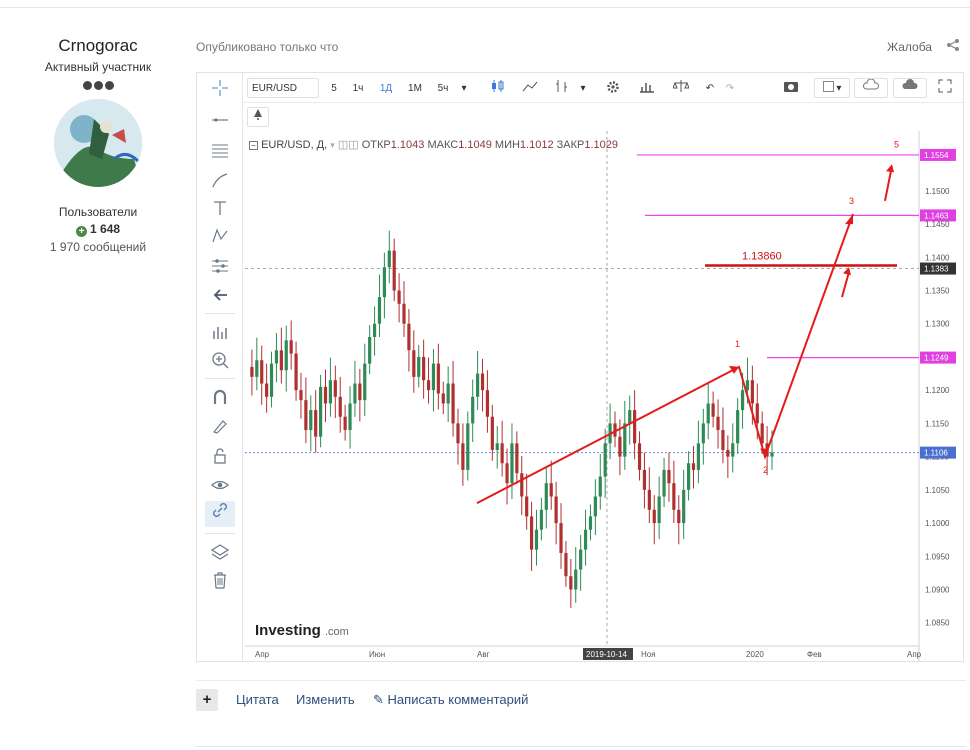  What do you see at coordinates (458, 699) in the screenshot?
I see `comment-label: Написать комментарий` at bounding box center [458, 699].